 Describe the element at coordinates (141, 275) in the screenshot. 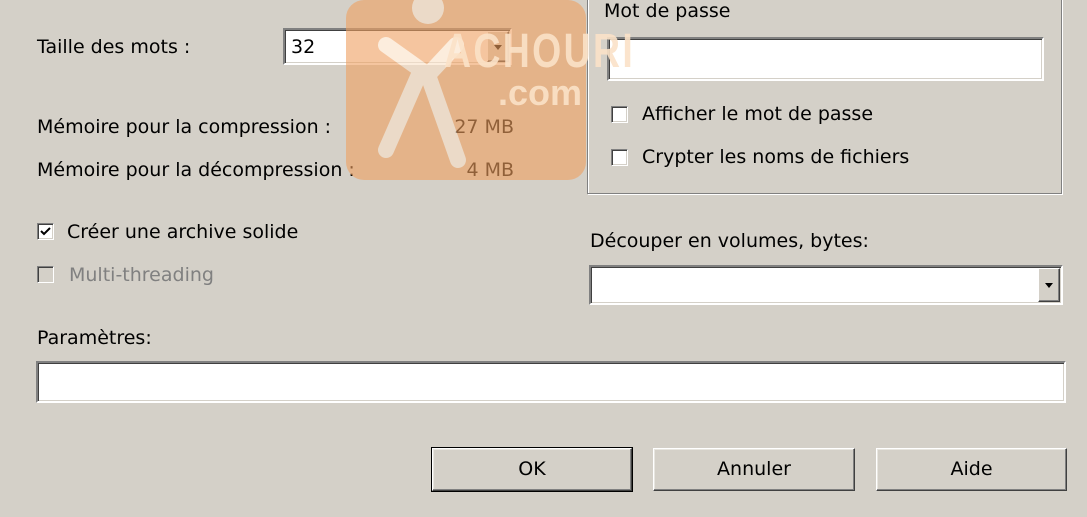

I see `multithreading-label: Multi-threading` at that location.